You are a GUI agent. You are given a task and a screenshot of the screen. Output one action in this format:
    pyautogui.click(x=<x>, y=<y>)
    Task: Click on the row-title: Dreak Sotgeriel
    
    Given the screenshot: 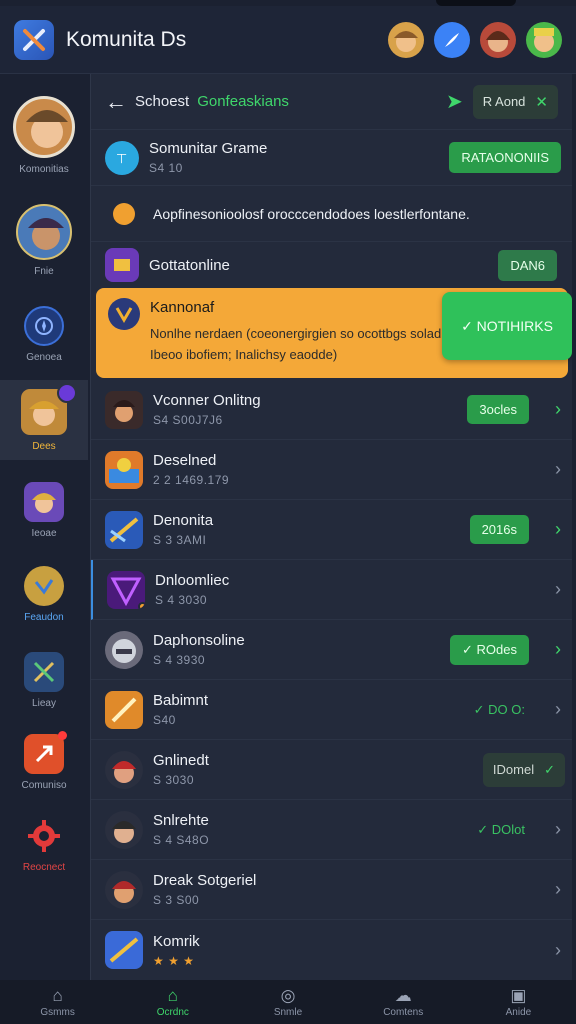 What is the action you would take?
    pyautogui.click(x=205, y=880)
    